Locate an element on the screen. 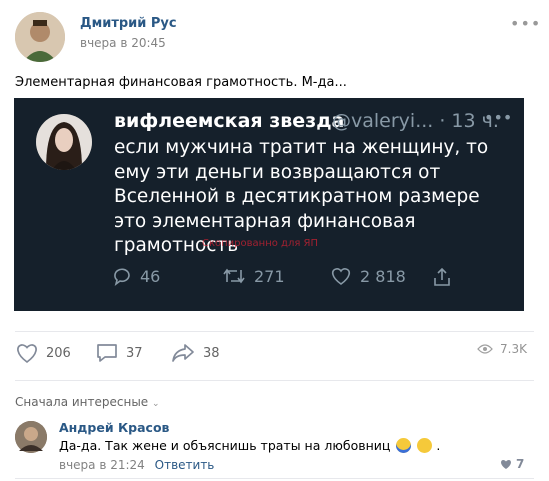 The image size is (549, 481). comment-sort-dropdown: Сначала интересные ⌄ is located at coordinates (87, 402).